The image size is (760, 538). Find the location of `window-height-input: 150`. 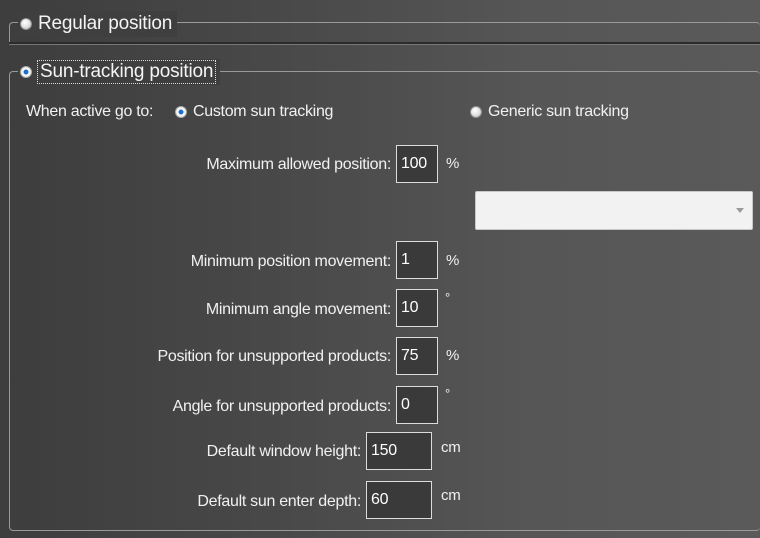

window-height-input: 150 is located at coordinates (399, 451).